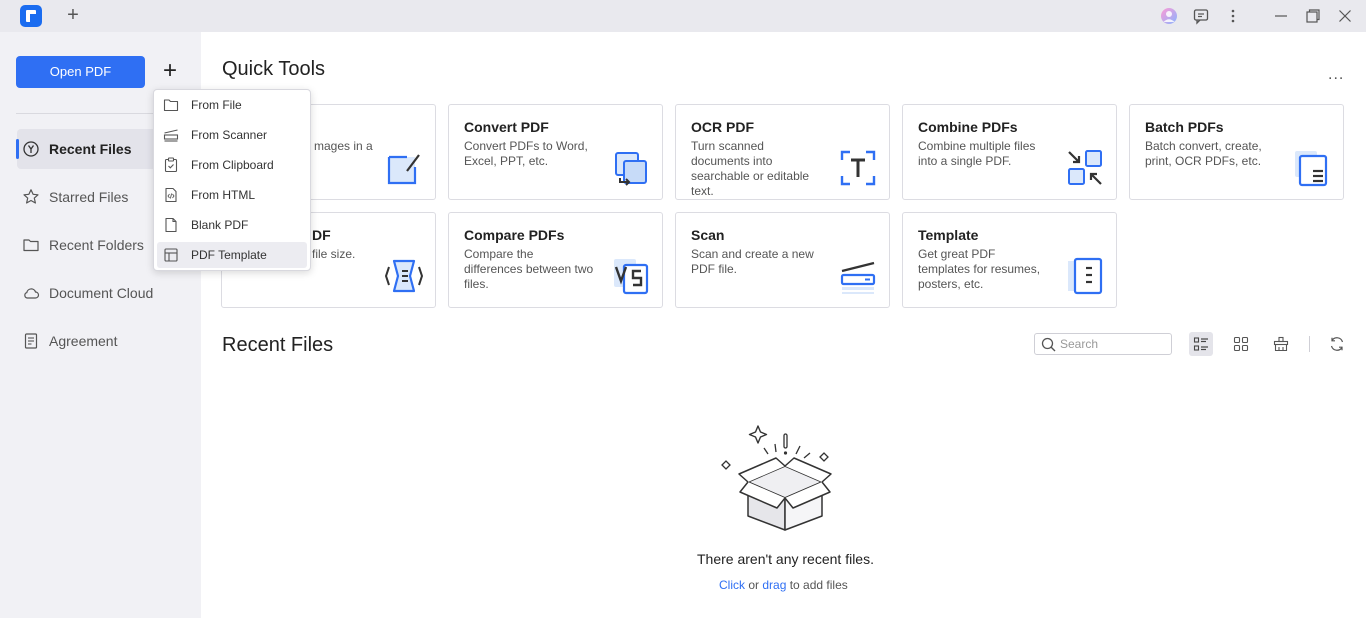  What do you see at coordinates (229, 255) in the screenshot?
I see `menu-item-label: PDF Template` at bounding box center [229, 255].